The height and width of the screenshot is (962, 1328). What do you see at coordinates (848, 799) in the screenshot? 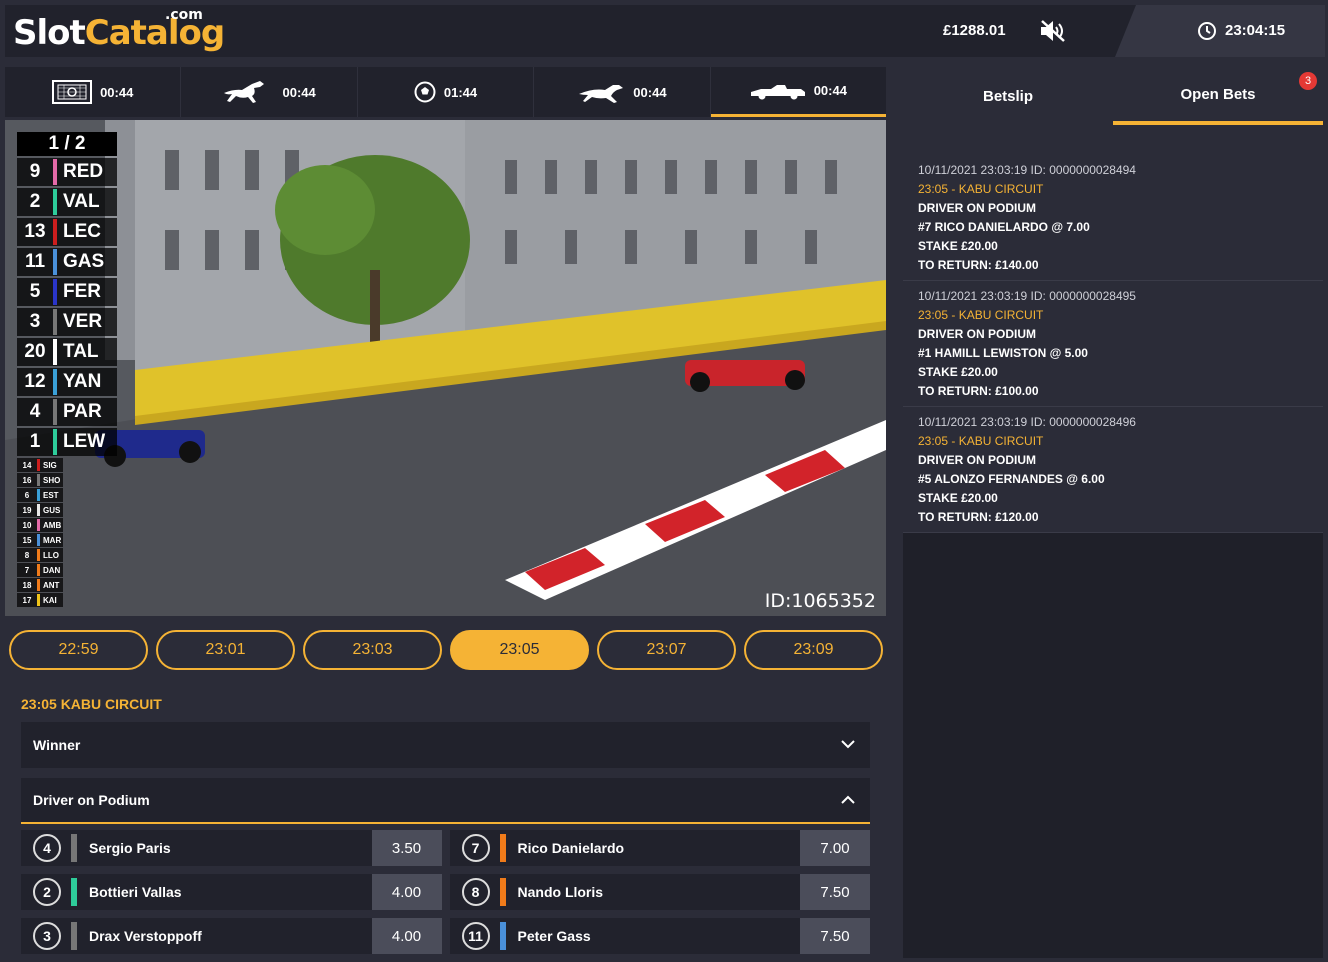
I see `chevron-up-icon` at bounding box center [848, 799].